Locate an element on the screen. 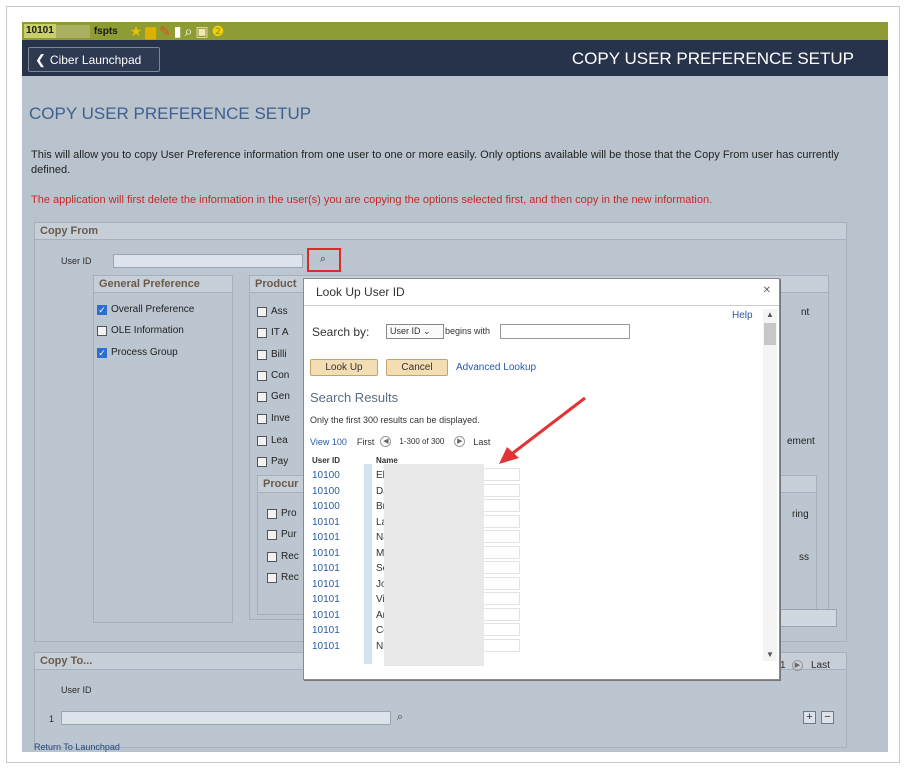 The image size is (906, 769). overall-preference-checkbox: ✓ Overall Preference is located at coordinates (145, 309).